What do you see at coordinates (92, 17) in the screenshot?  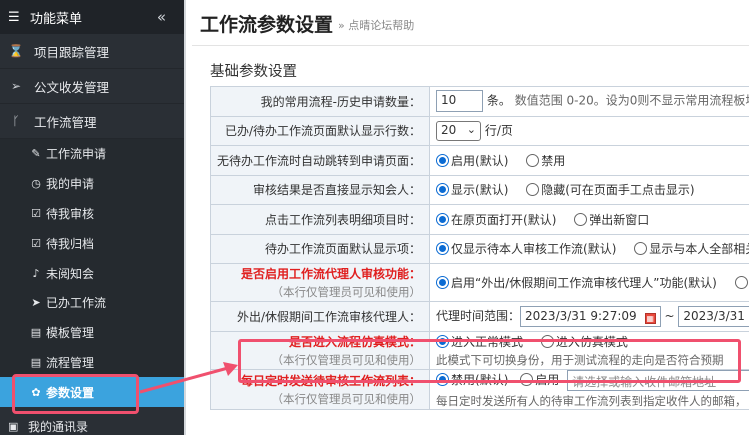 I see `sidebar-header: ☰ 功能菜单 «` at bounding box center [92, 17].